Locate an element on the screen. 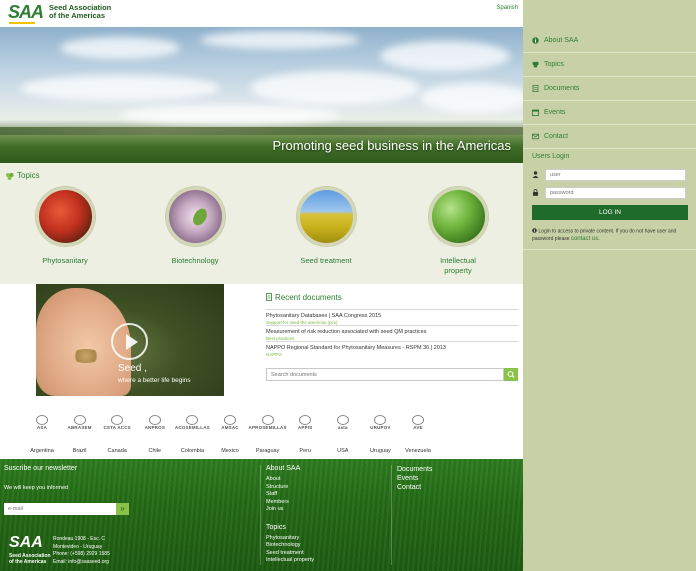 The image size is (696, 571). footer-link-join-us: Join us is located at coordinates (290, 510).